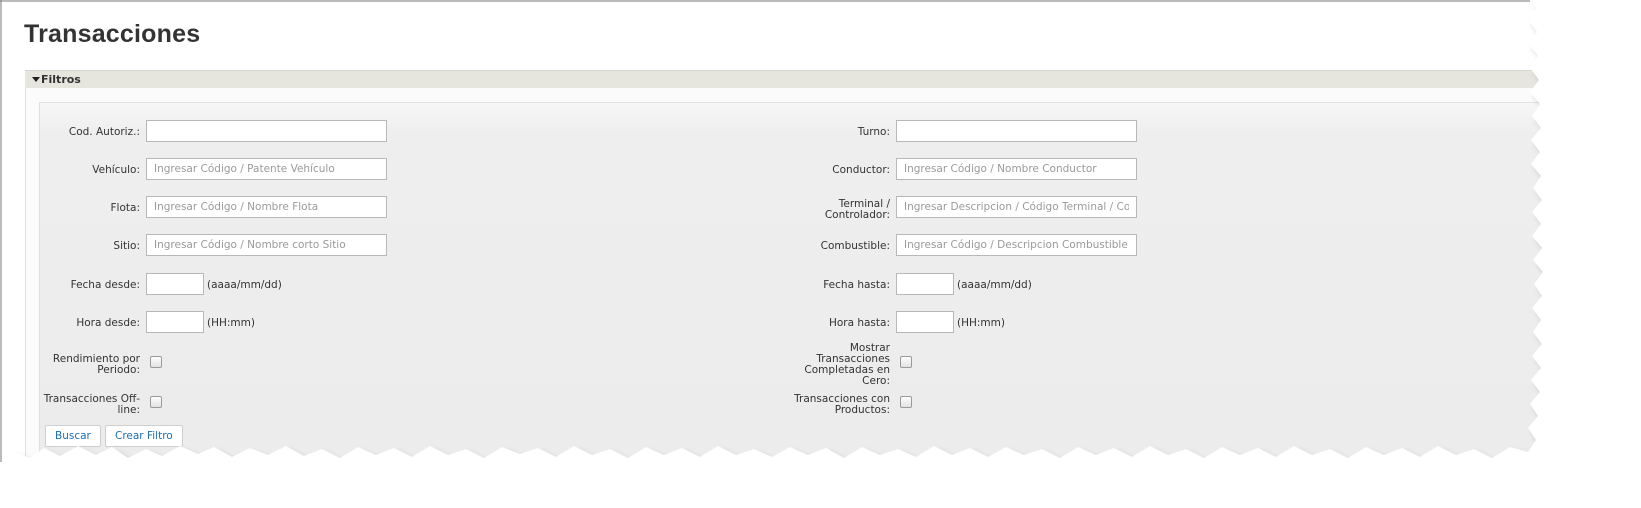 This screenshot has height=508, width=1641. I want to click on terminal-label-line2: Controlador:, so click(857, 215).